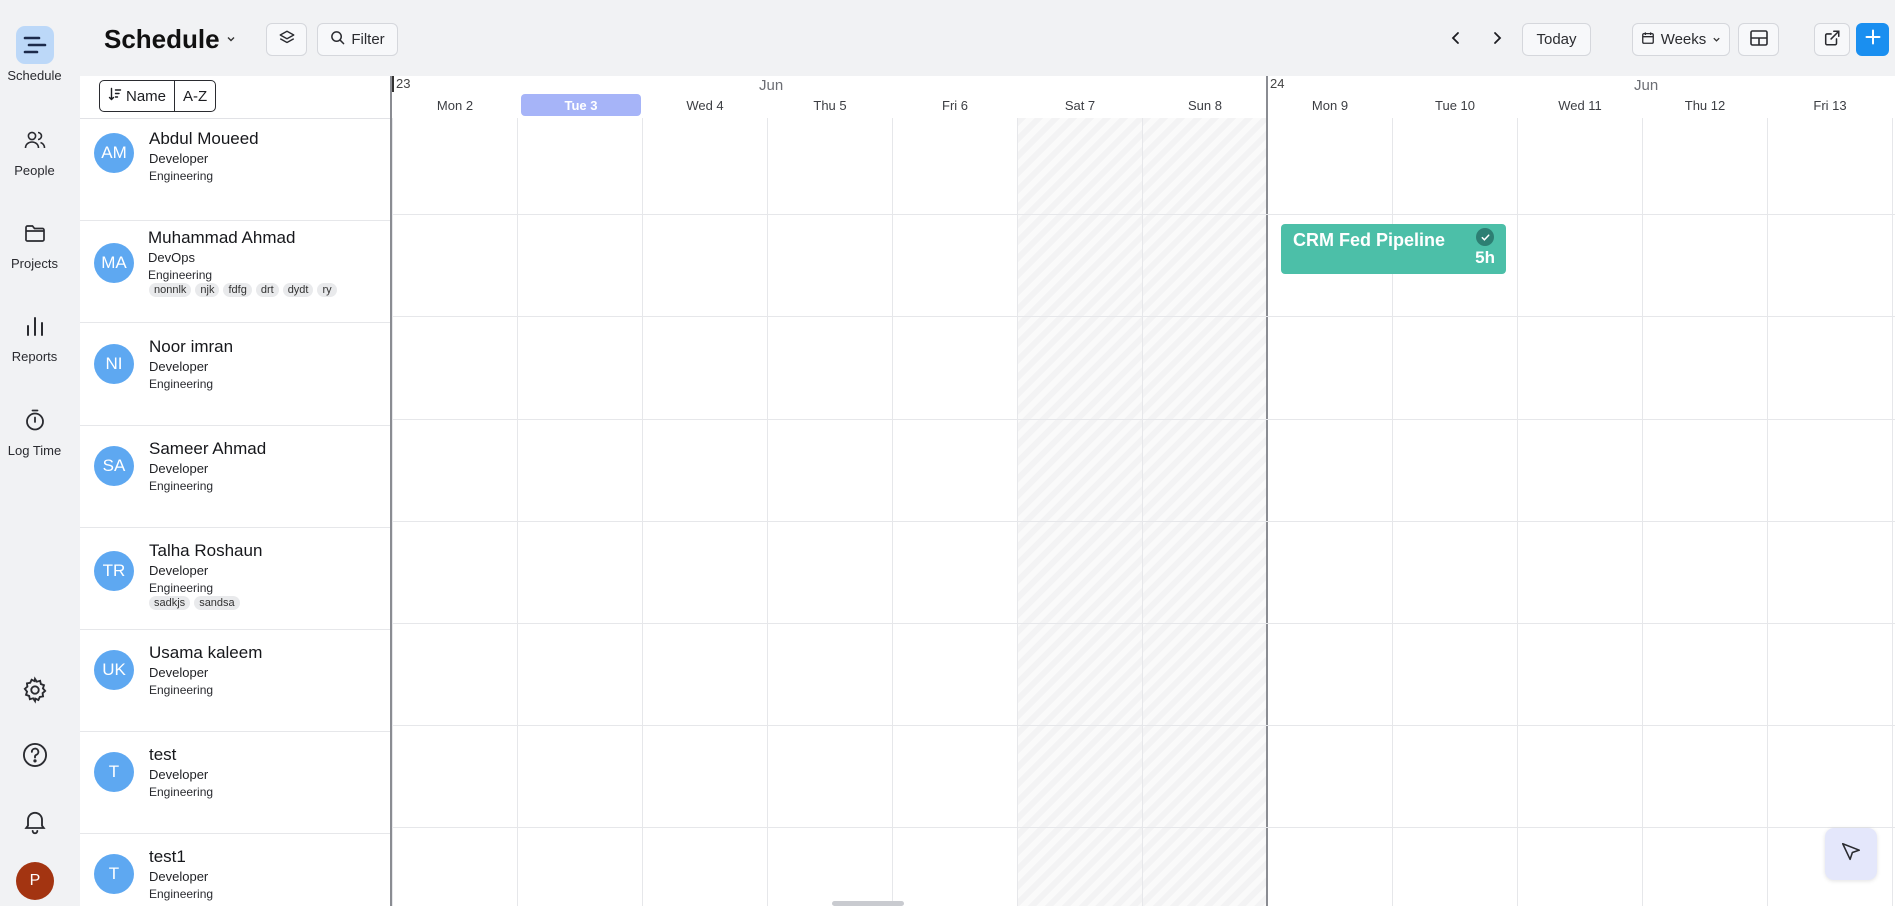 The height and width of the screenshot is (906, 1895). What do you see at coordinates (171, 257) in the screenshot?
I see `person-role: DevOps` at bounding box center [171, 257].